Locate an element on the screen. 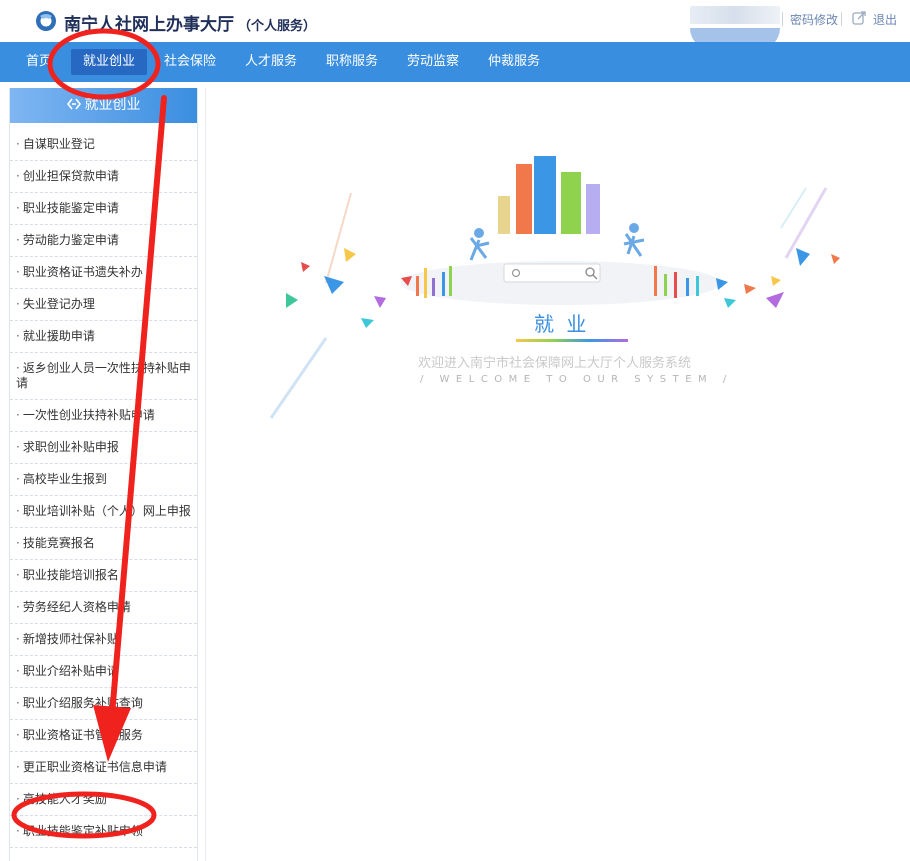 The width and height of the screenshot is (910, 861). sidebar-item: · 新增技师社保补贴 is located at coordinates (103, 640).